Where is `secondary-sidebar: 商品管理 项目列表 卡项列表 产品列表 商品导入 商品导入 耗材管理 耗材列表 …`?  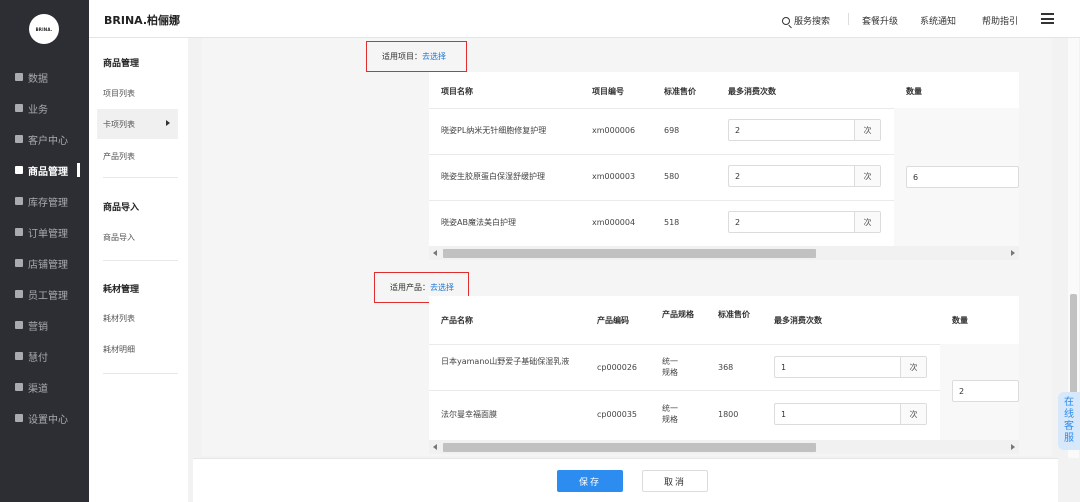
secondary-sidebar: 商品管理 项目列表 卡项列表 产品列表 商品导入 商品导入 耗材管理 耗材列表 … is located at coordinates (138, 270).